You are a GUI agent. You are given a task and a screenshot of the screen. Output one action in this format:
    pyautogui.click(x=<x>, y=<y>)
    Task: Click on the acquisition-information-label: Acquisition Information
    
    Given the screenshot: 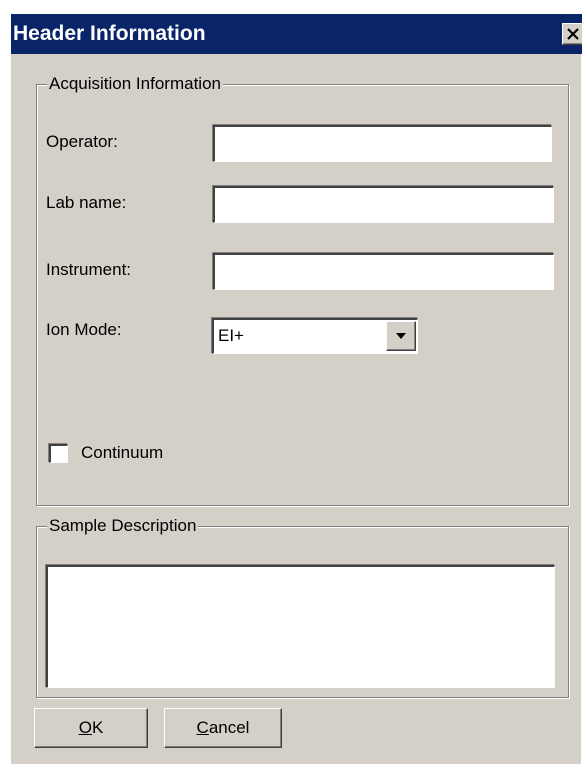 What is the action you would take?
    pyautogui.click(x=135, y=84)
    